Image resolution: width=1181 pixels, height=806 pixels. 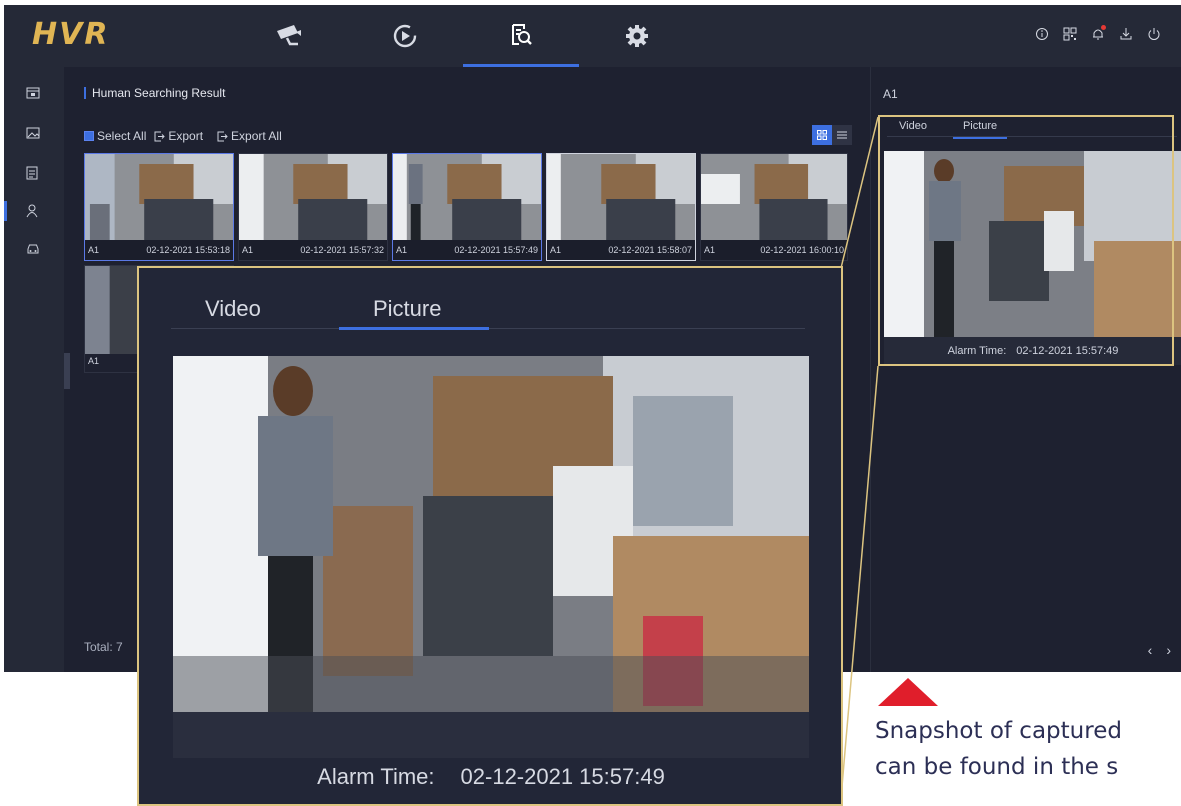 What do you see at coordinates (1154, 34) in the screenshot?
I see `power-icon` at bounding box center [1154, 34].